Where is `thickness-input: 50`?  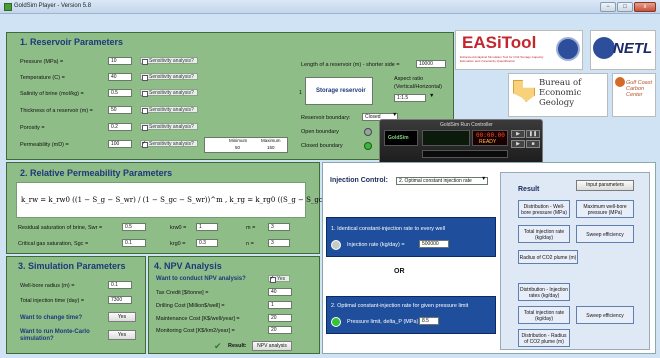
thickness-input: 50 is located at coordinates (120, 110).